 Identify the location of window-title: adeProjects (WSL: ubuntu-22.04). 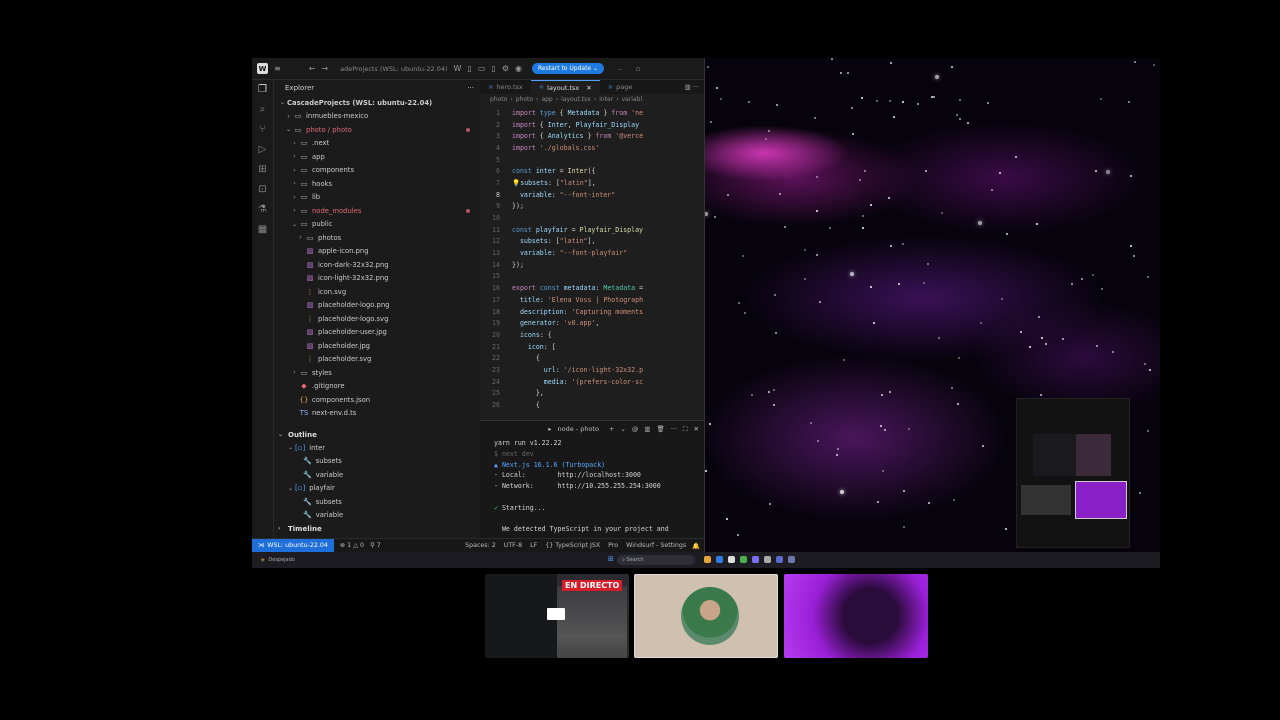
(393, 69).